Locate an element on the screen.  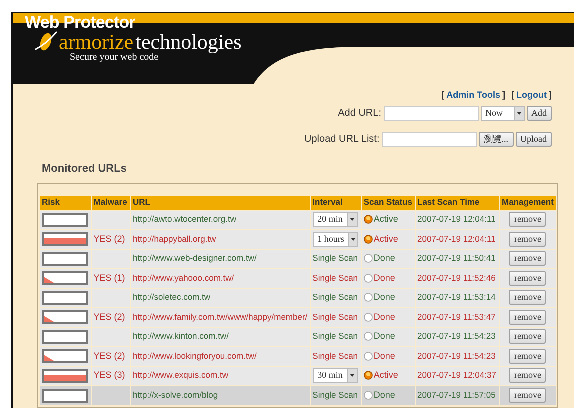
interval-select: 30 min is located at coordinates (335, 376).